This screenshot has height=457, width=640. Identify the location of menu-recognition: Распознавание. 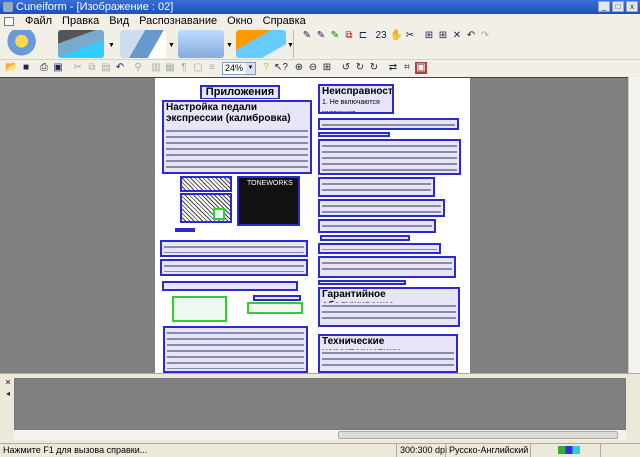
(178, 21).